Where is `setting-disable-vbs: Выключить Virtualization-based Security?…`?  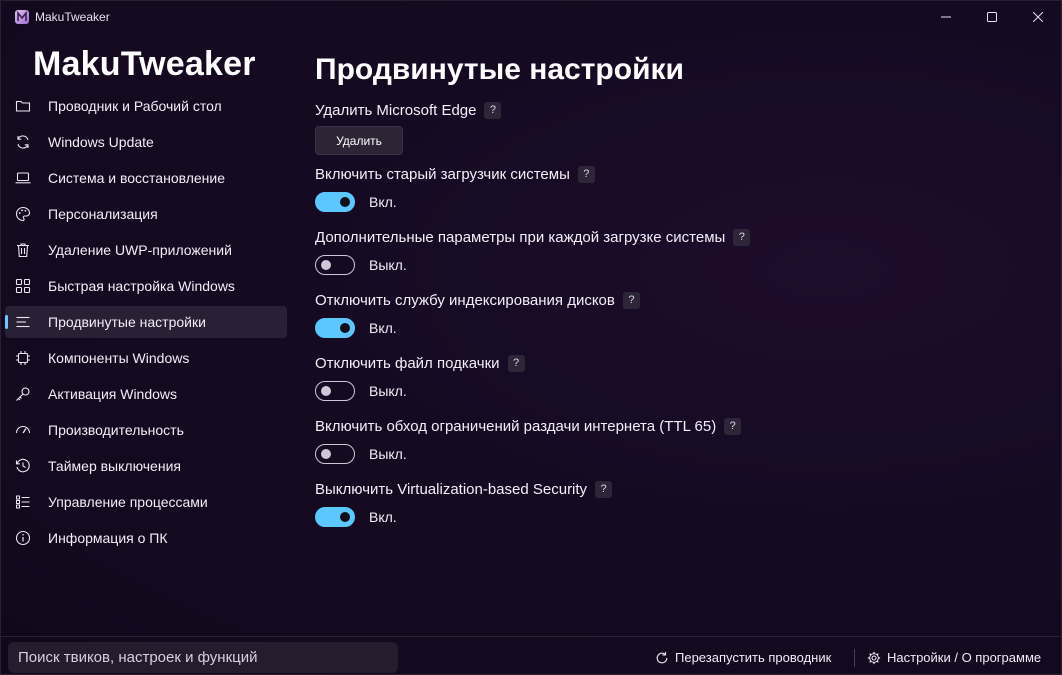
setting-disable-vbs: Выключить Virtualization-based Security?… is located at coordinates (464, 504).